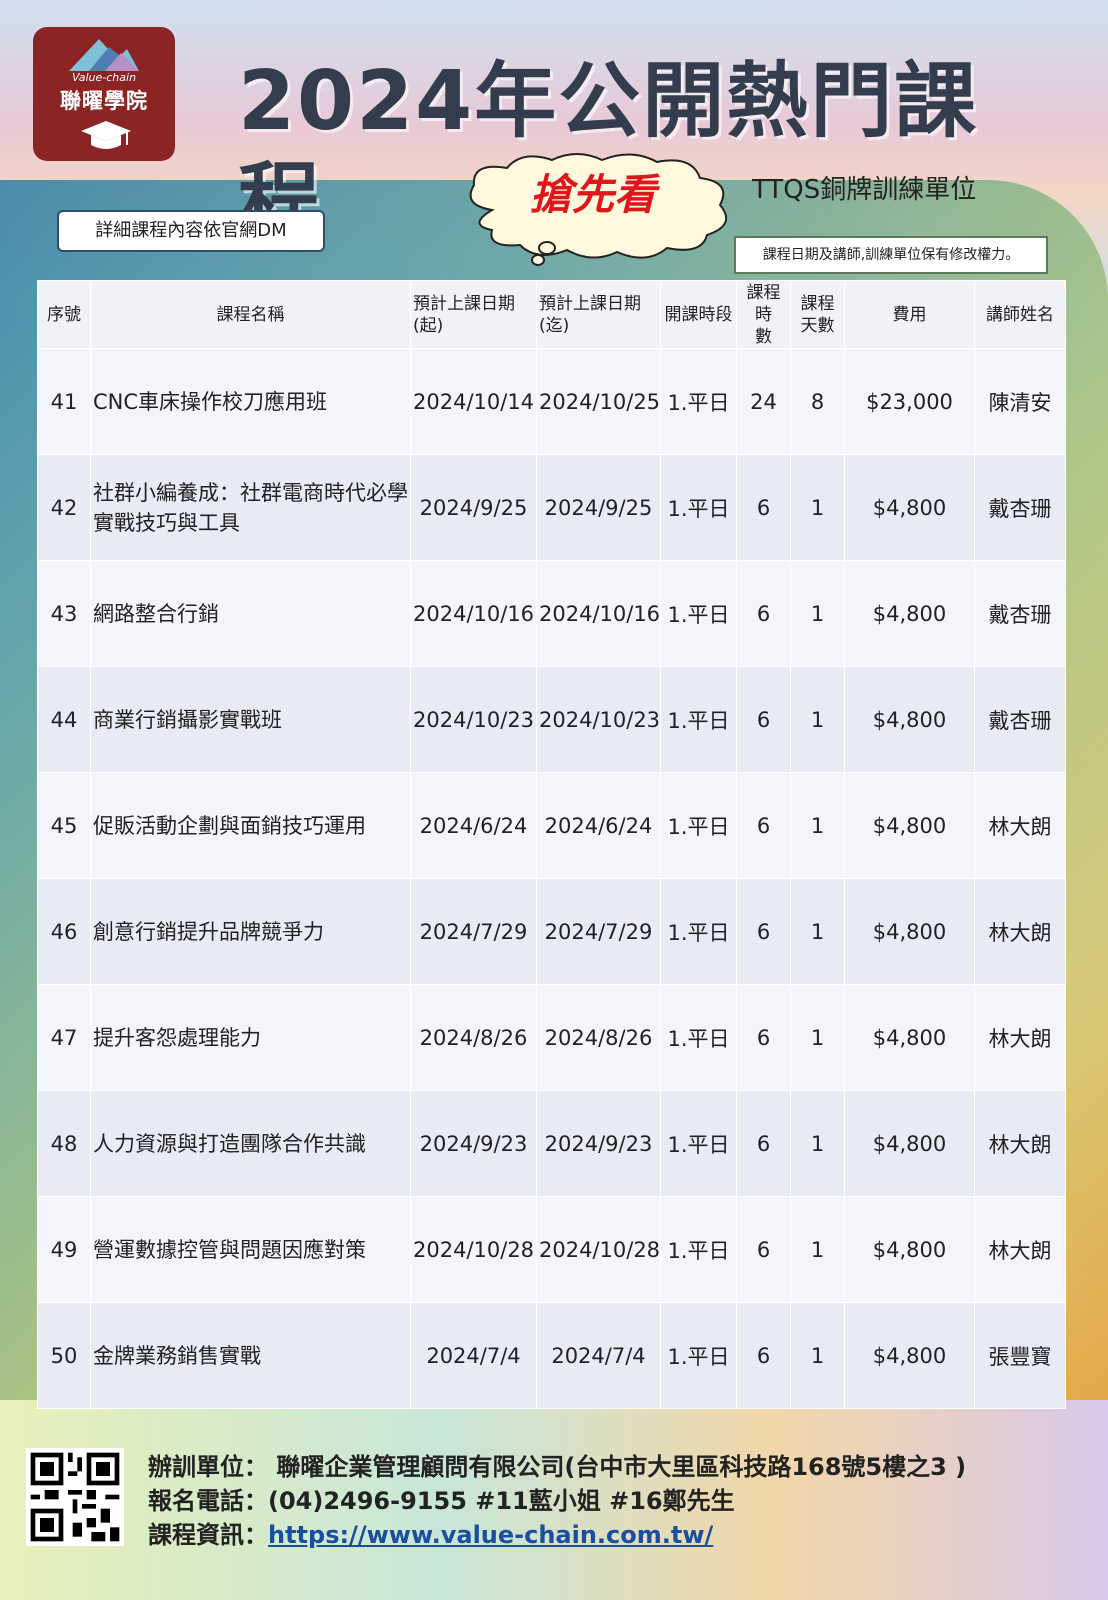  What do you see at coordinates (64, 613) in the screenshot?
I see `cell-no: 43` at bounding box center [64, 613].